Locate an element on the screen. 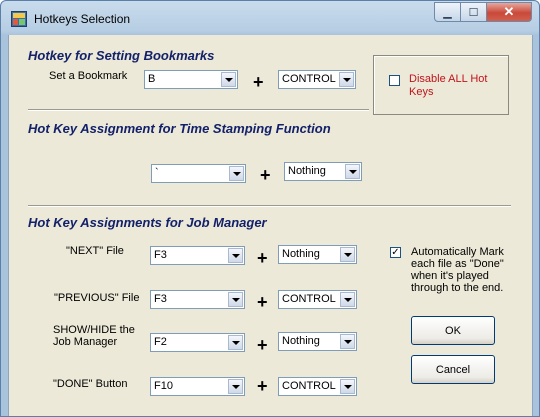 The width and height of the screenshot is (540, 417). window-title: Hotkeys Selection is located at coordinates (82, 19).